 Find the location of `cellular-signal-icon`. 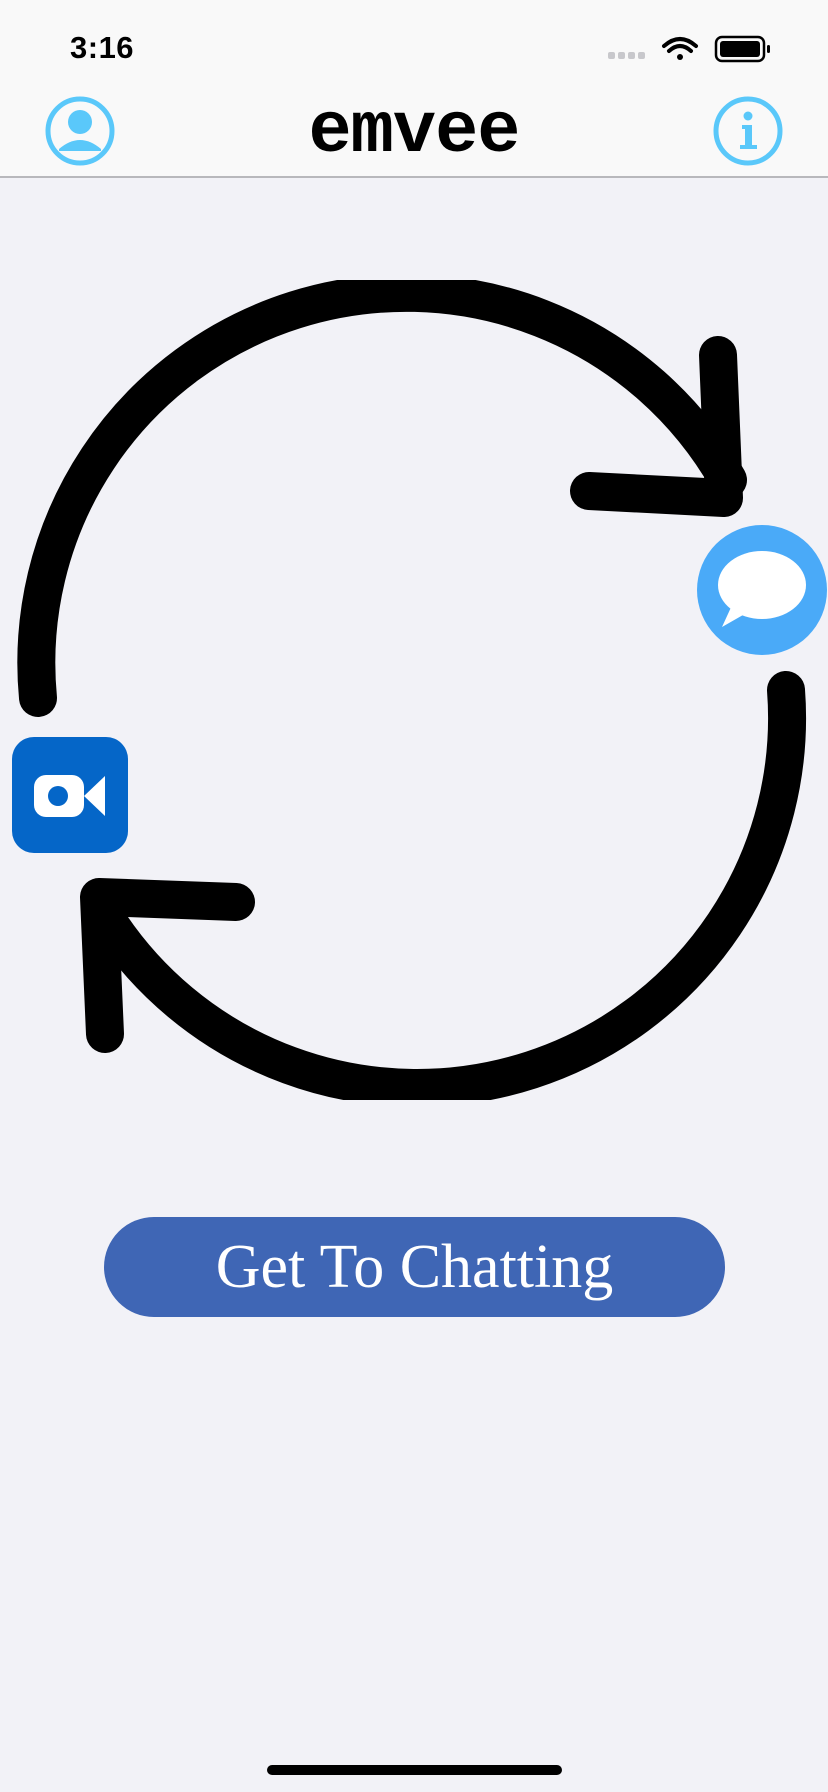

cellular-signal-icon is located at coordinates (626, 55).